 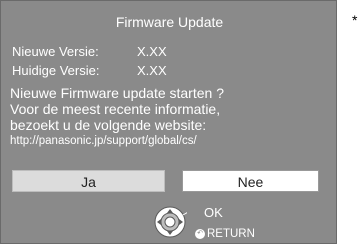 What do you see at coordinates (88, 181) in the screenshot?
I see `yes-button: Ja` at bounding box center [88, 181].